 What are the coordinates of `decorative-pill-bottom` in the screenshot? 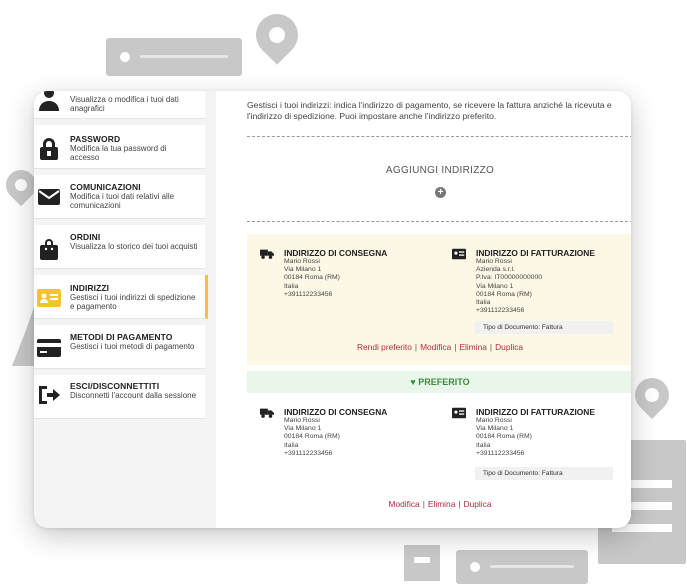 It's located at (522, 567).